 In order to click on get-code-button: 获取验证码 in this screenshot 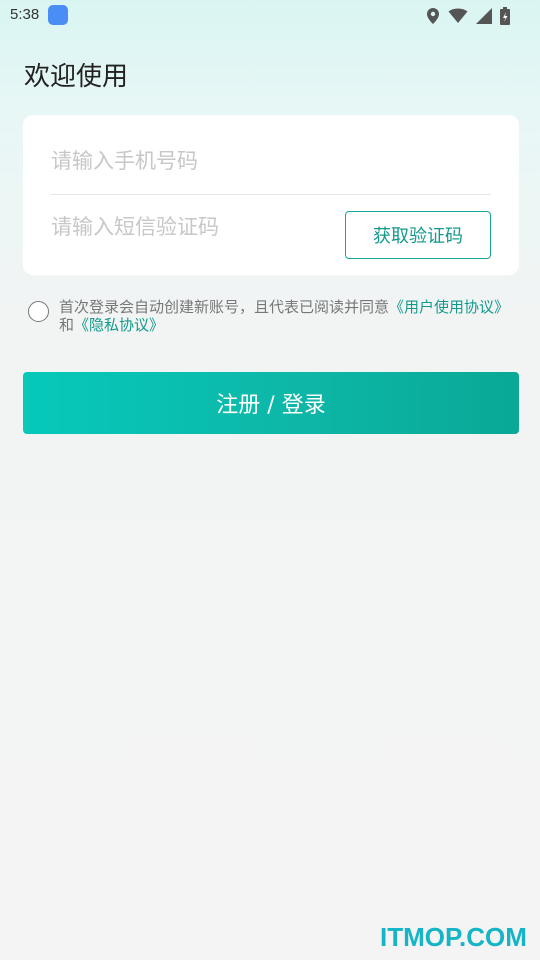, I will do `click(418, 235)`.